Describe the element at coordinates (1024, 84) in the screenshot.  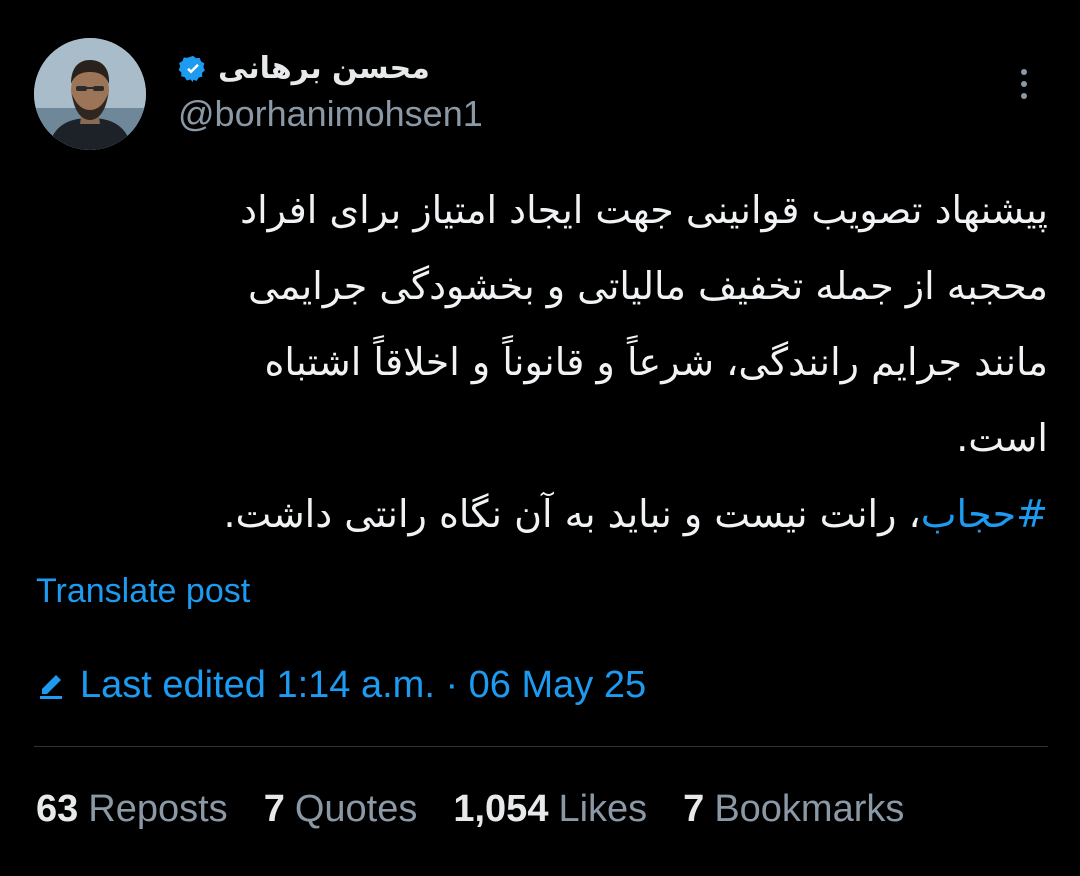
I see `more-vertical-icon` at that location.